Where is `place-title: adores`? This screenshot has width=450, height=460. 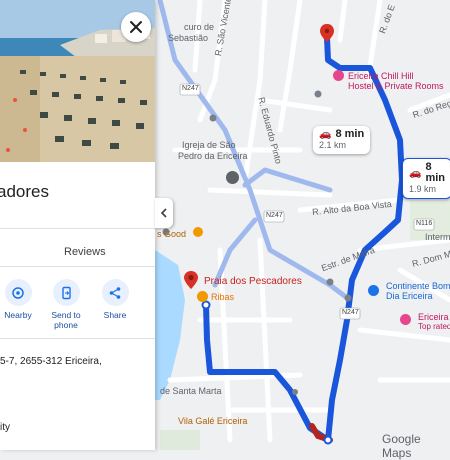 place-title: adores is located at coordinates (24, 191).